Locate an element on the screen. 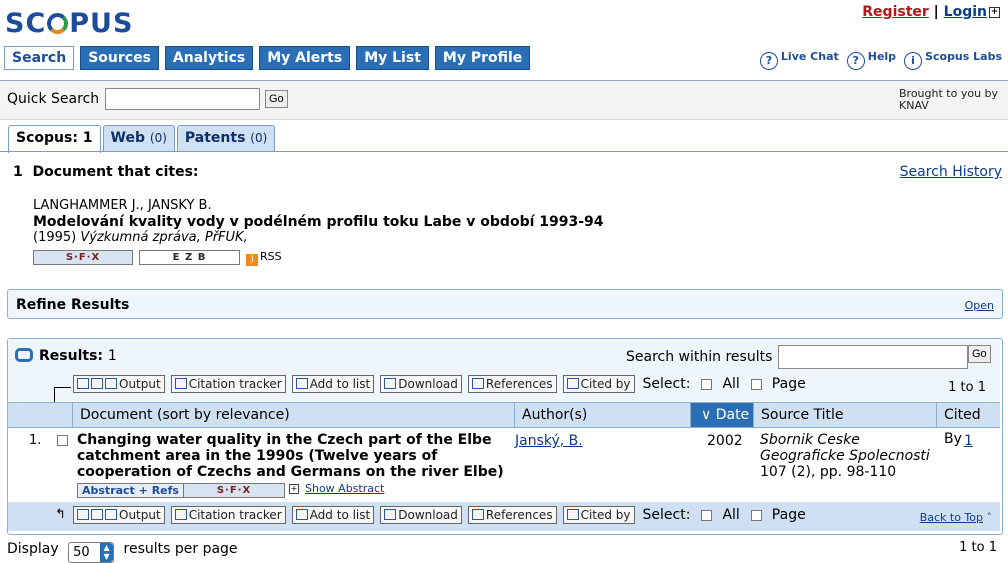  abstract-refs-button: Abstract + Refs is located at coordinates (130, 490).